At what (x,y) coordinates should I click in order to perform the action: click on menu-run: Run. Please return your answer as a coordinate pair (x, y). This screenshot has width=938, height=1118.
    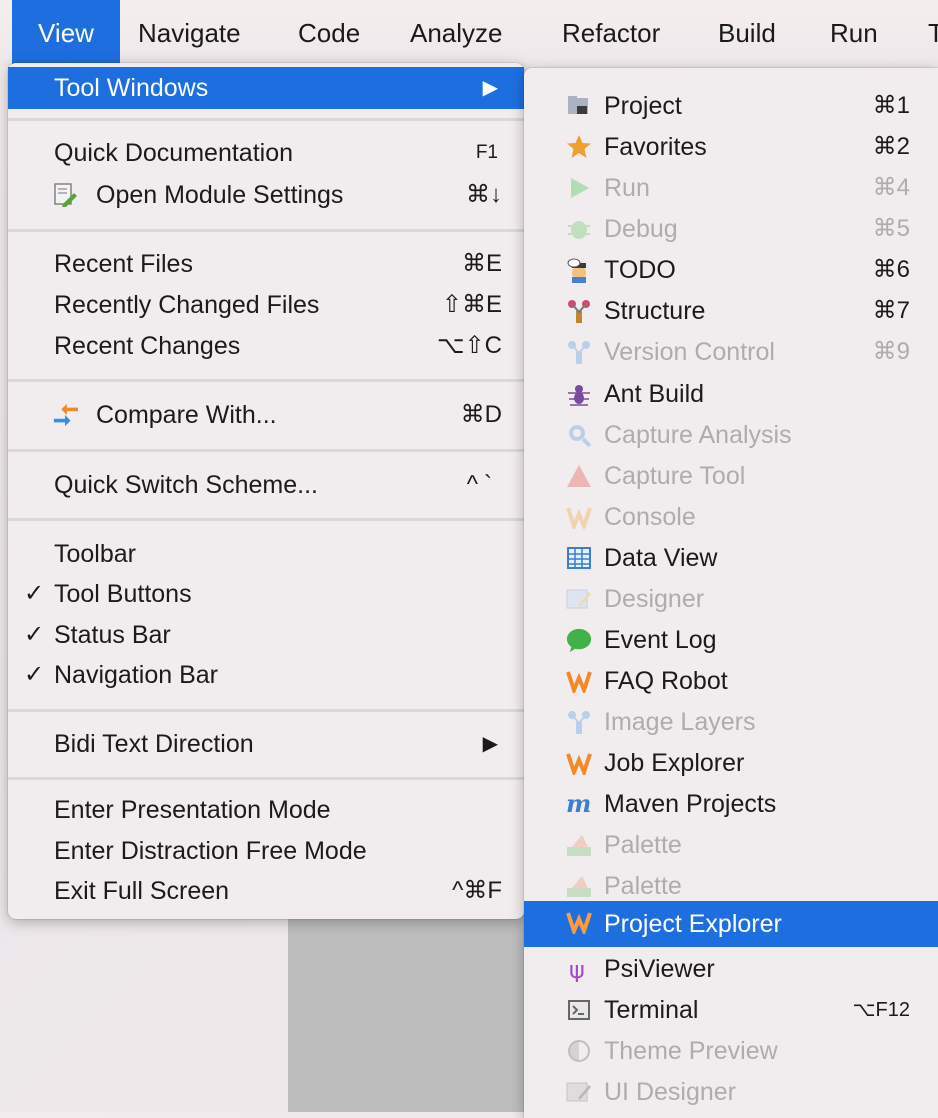
    Looking at the image, I should click on (854, 33).